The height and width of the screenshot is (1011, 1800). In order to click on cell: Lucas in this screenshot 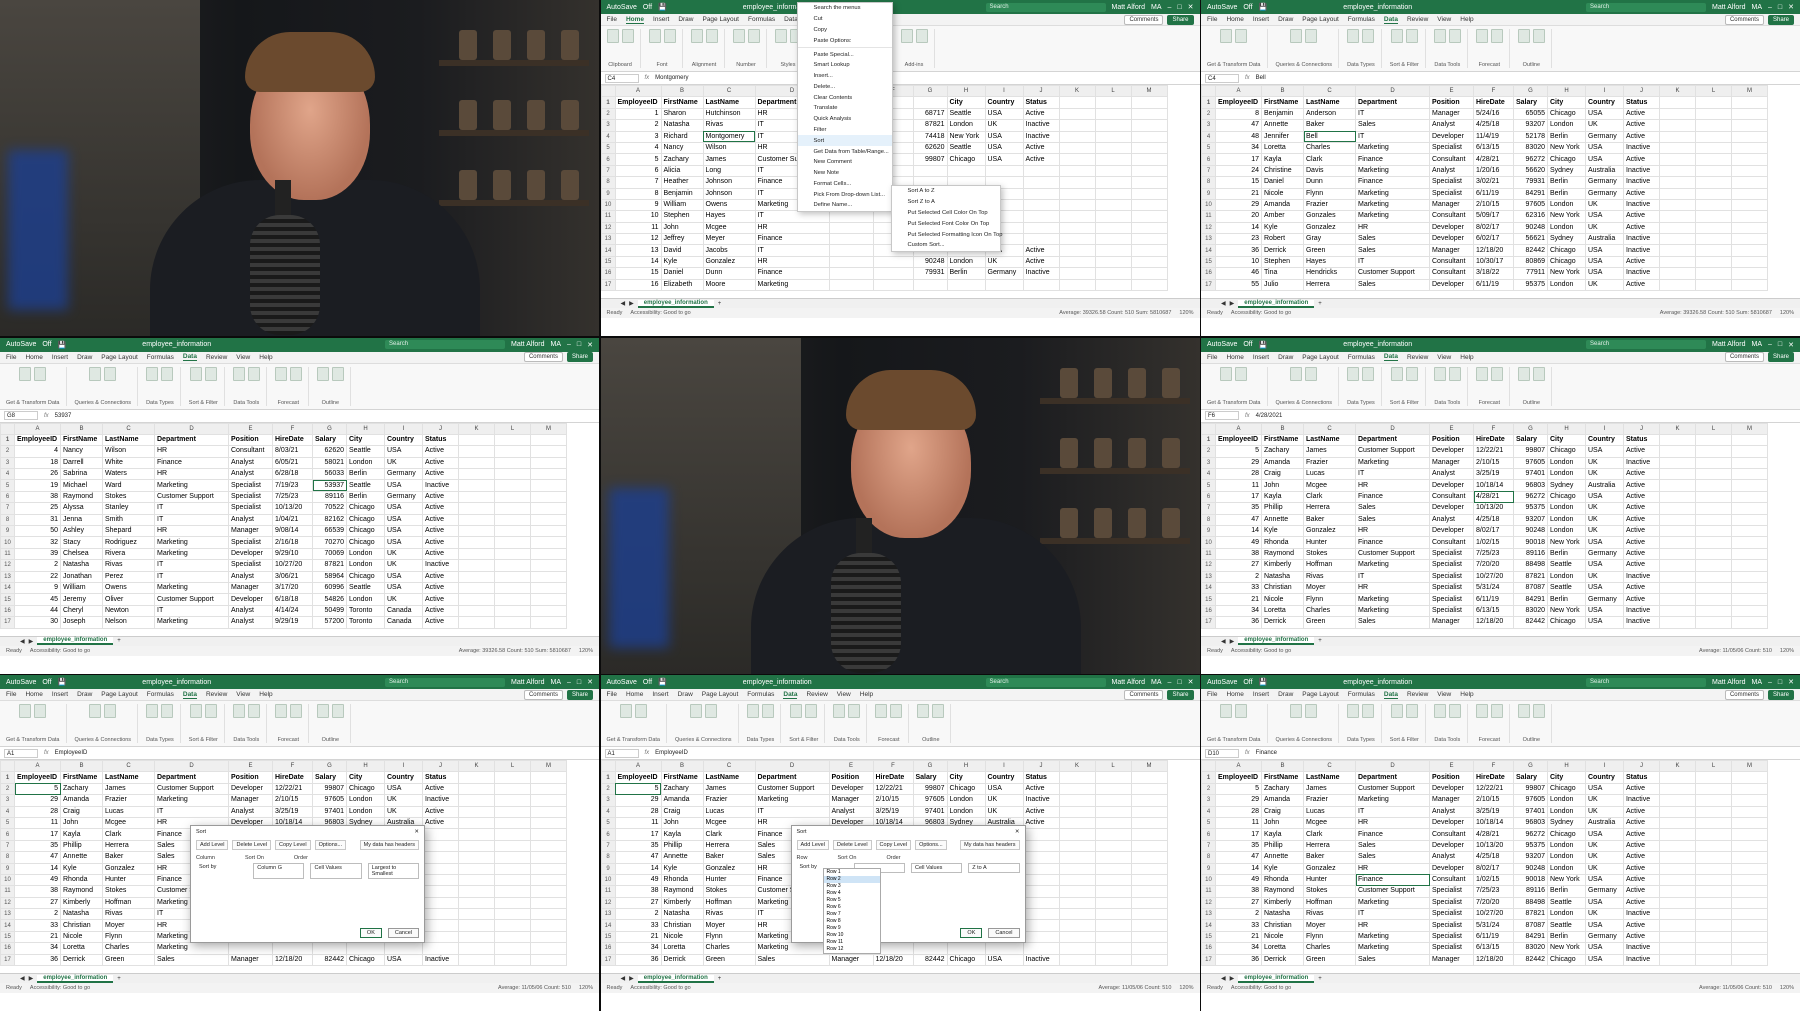, I will do `click(1329, 811)`.